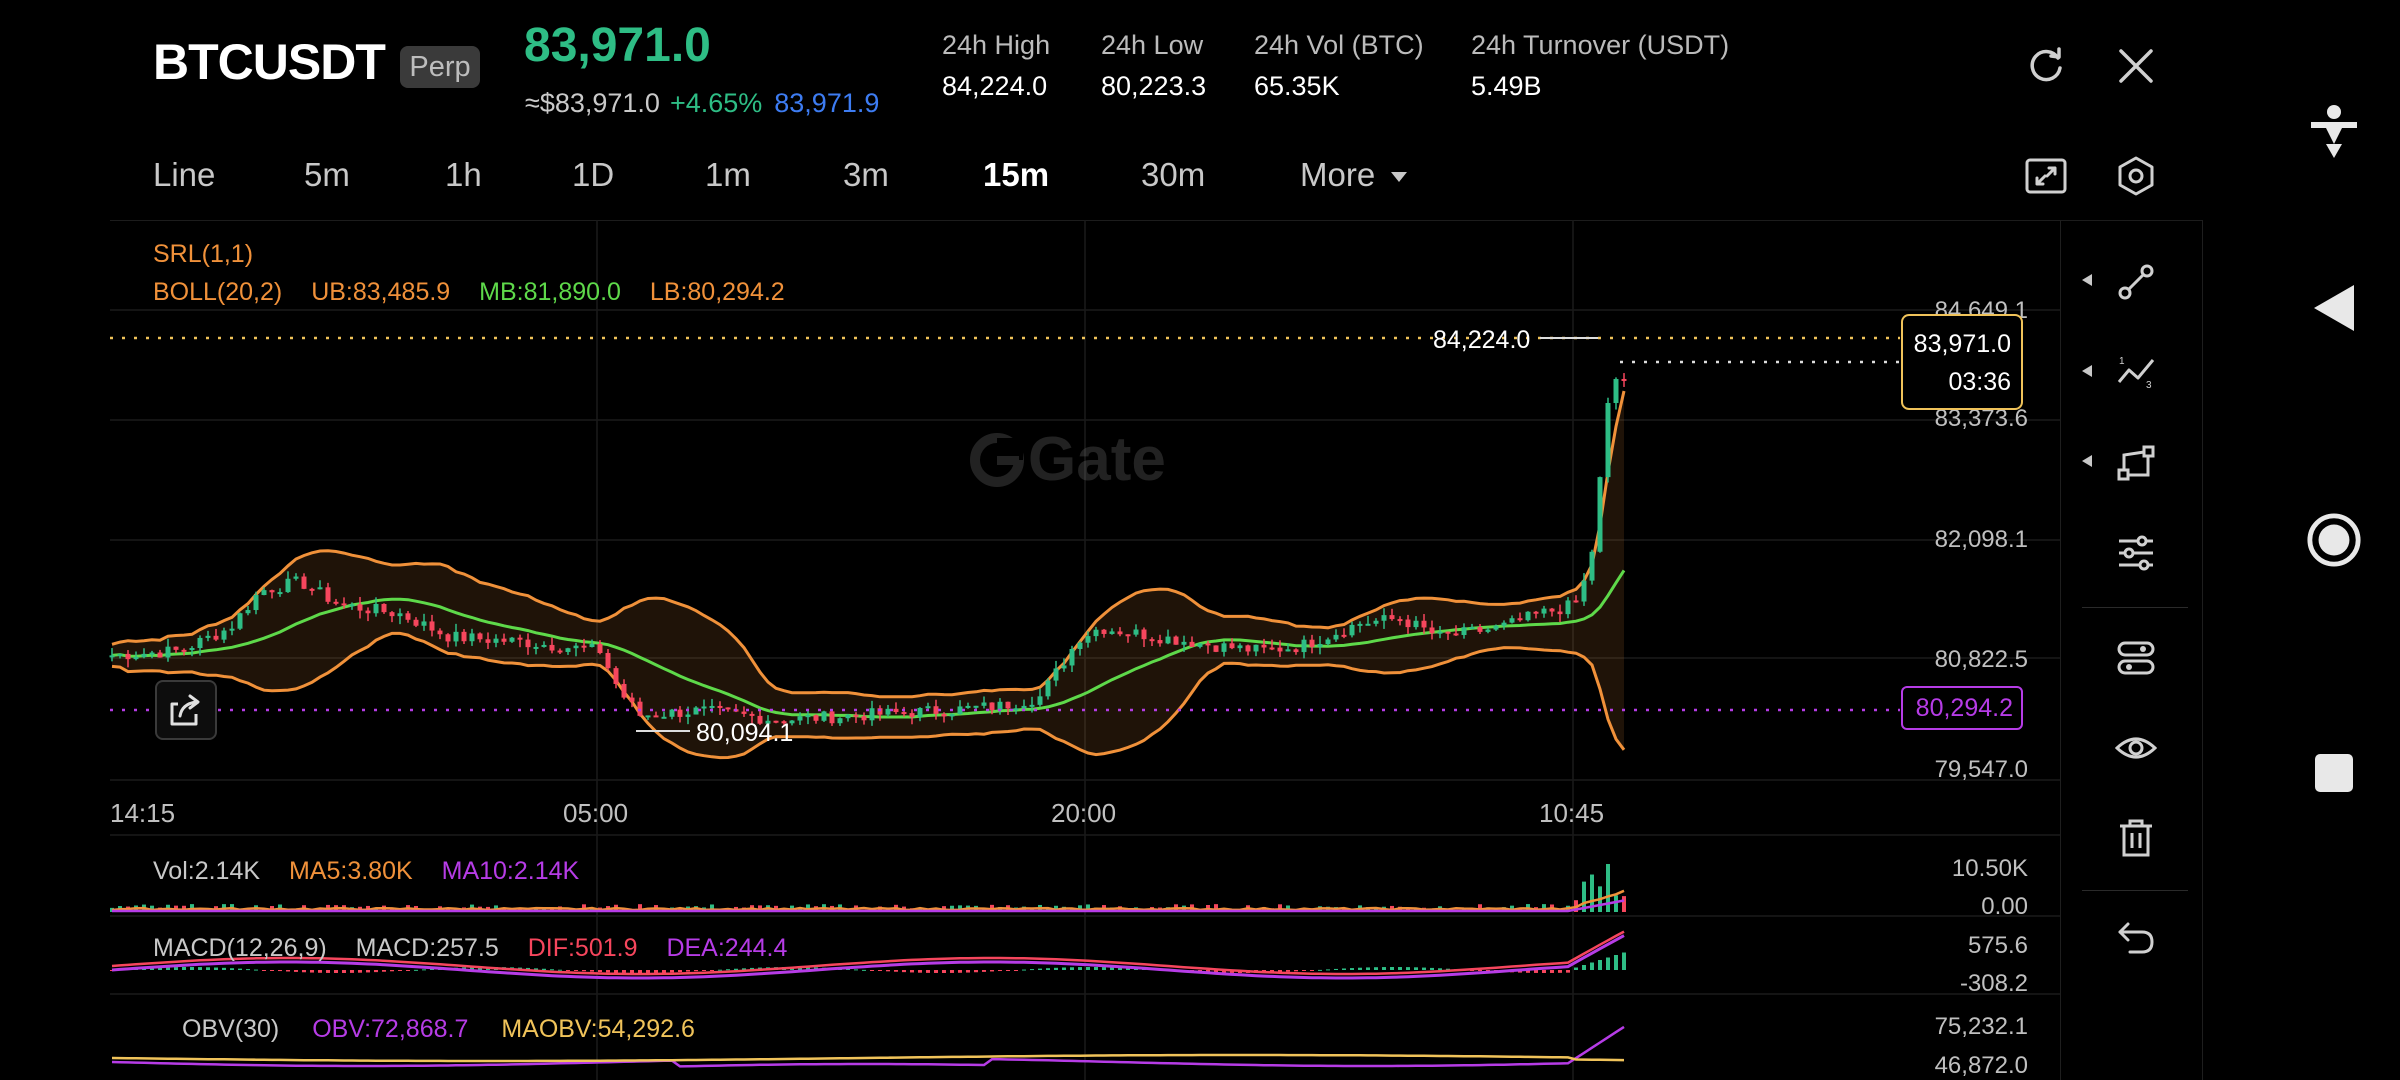 The width and height of the screenshot is (2400, 1080). I want to click on undo-icon, so click(2136, 938).